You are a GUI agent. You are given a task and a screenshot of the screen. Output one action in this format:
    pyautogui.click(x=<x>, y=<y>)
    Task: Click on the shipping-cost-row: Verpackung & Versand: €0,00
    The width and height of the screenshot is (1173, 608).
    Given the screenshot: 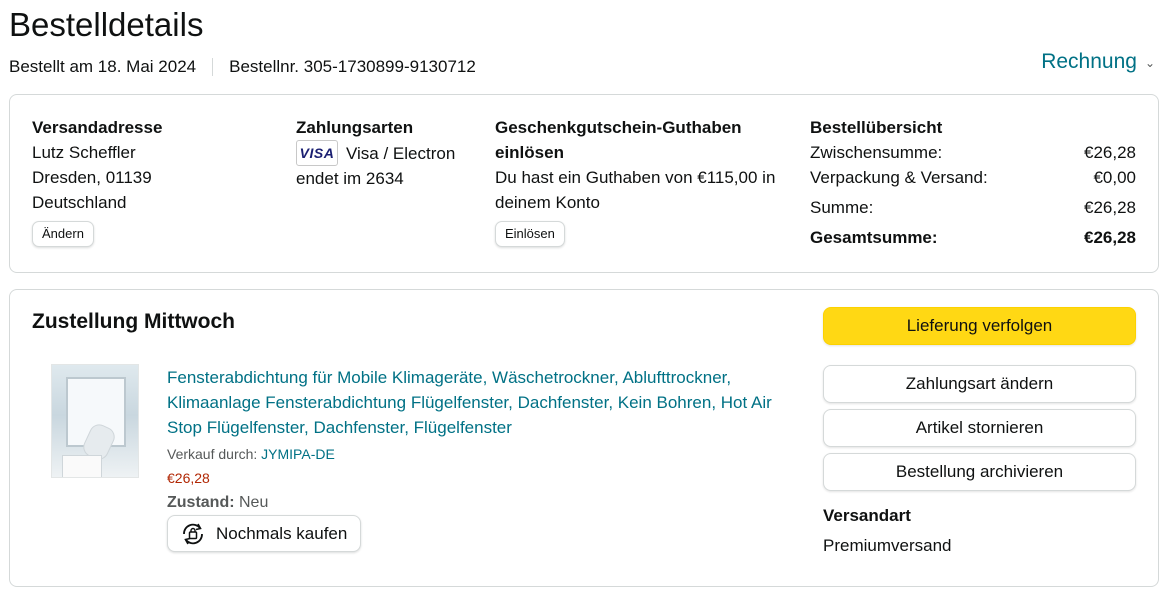 What is the action you would take?
    pyautogui.click(x=973, y=177)
    